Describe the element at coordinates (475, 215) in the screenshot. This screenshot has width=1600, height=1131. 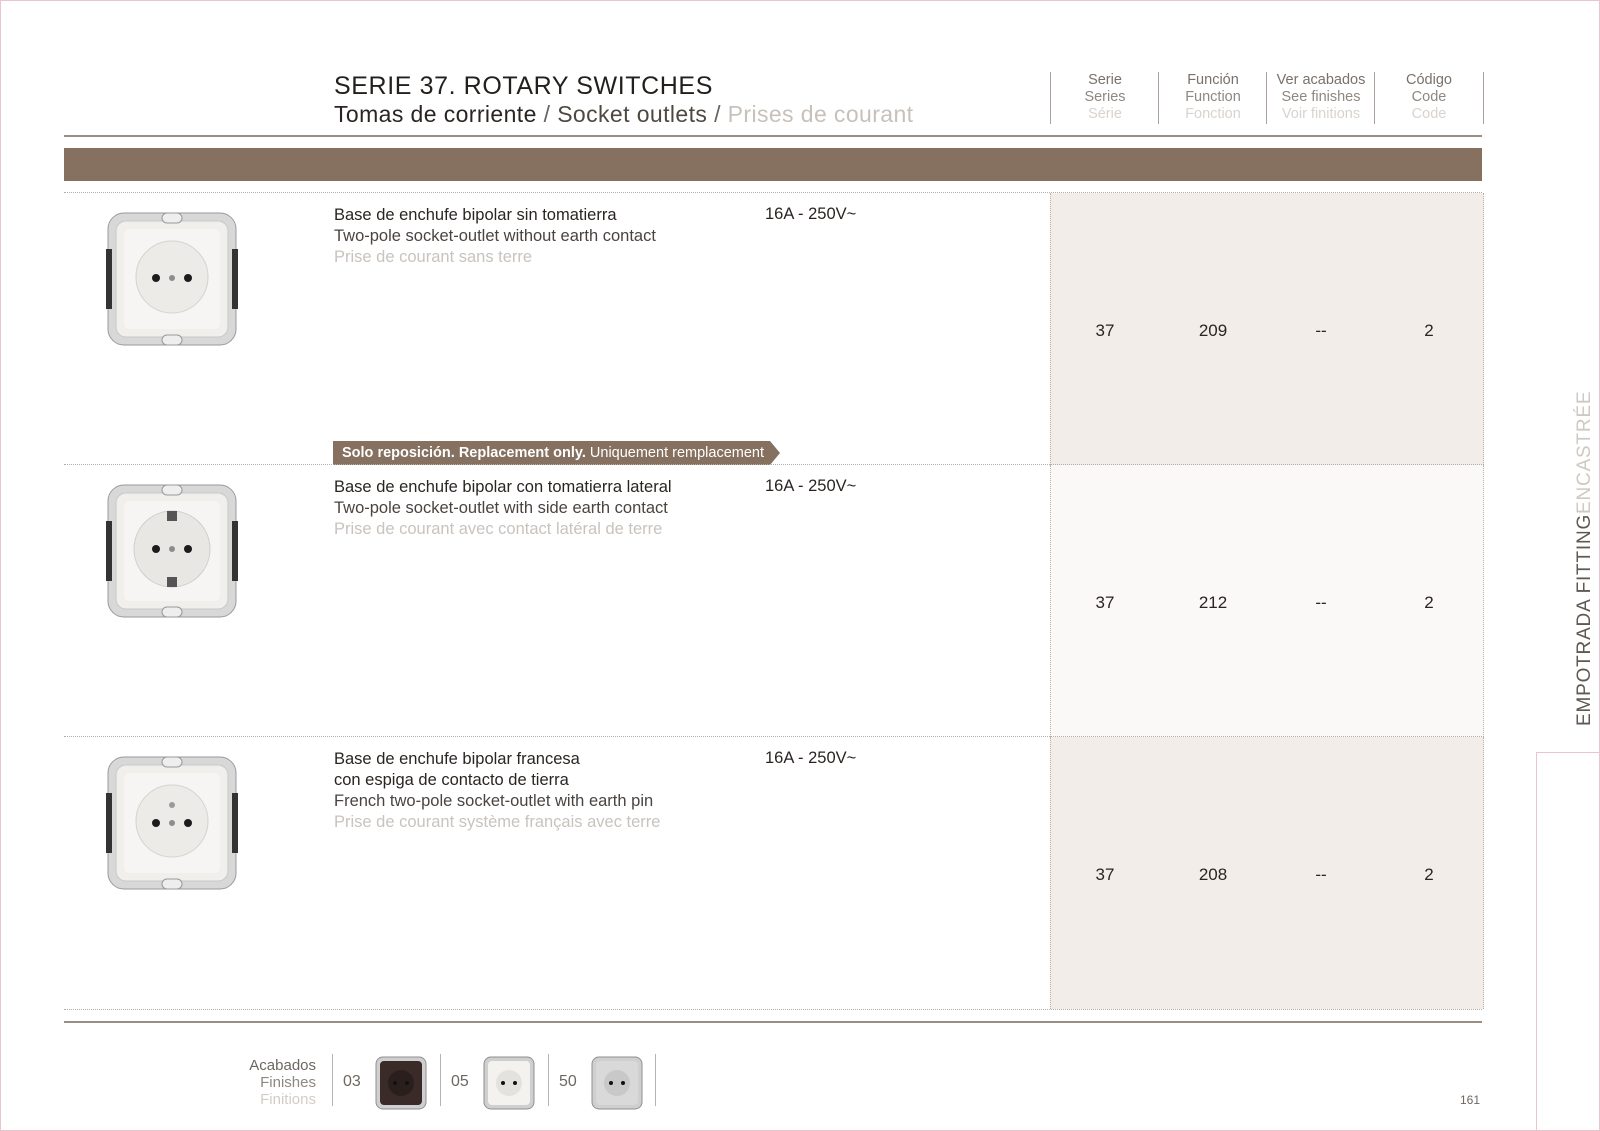
I see `description-es: Base de enchufe bipolar sin tomatierra` at that location.